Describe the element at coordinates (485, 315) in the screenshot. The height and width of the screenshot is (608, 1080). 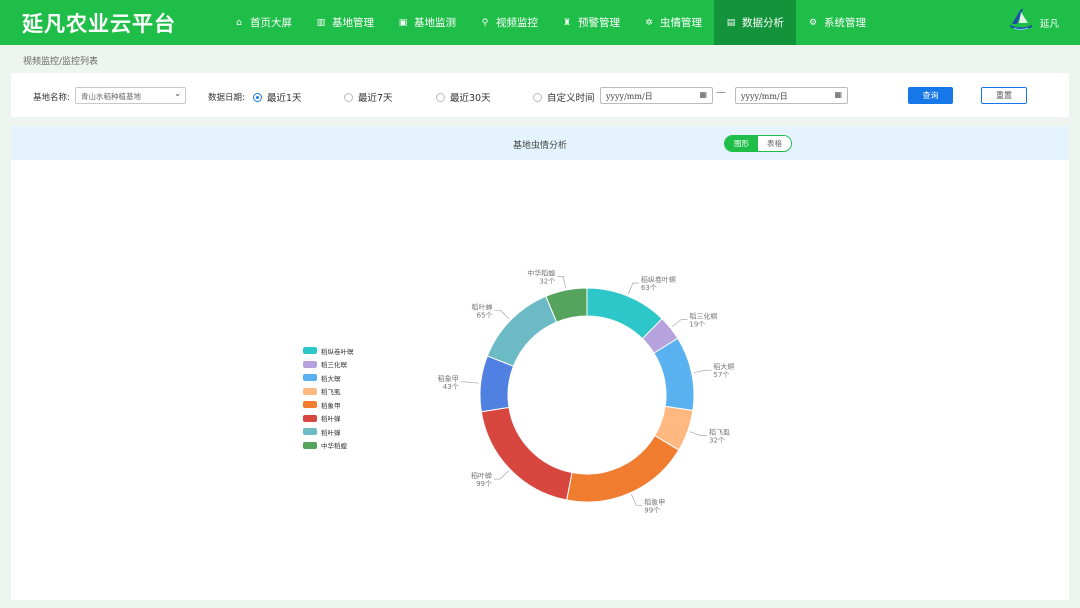
I see `slice-value-label: 65个` at that location.